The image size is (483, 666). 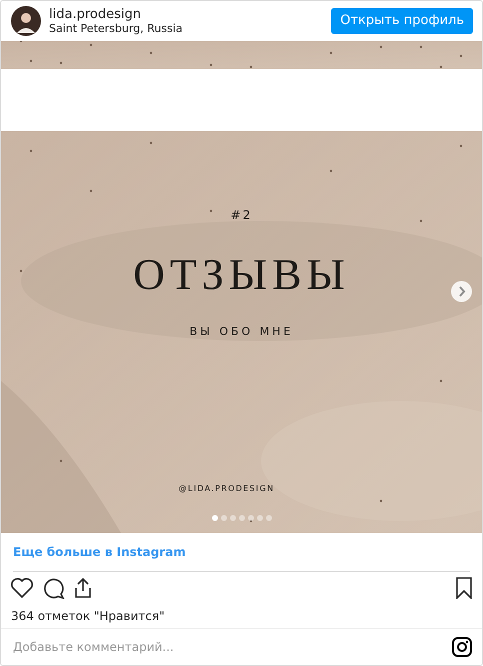 I want to click on slide-title: ОТЗЫВЫ, so click(x=241, y=275).